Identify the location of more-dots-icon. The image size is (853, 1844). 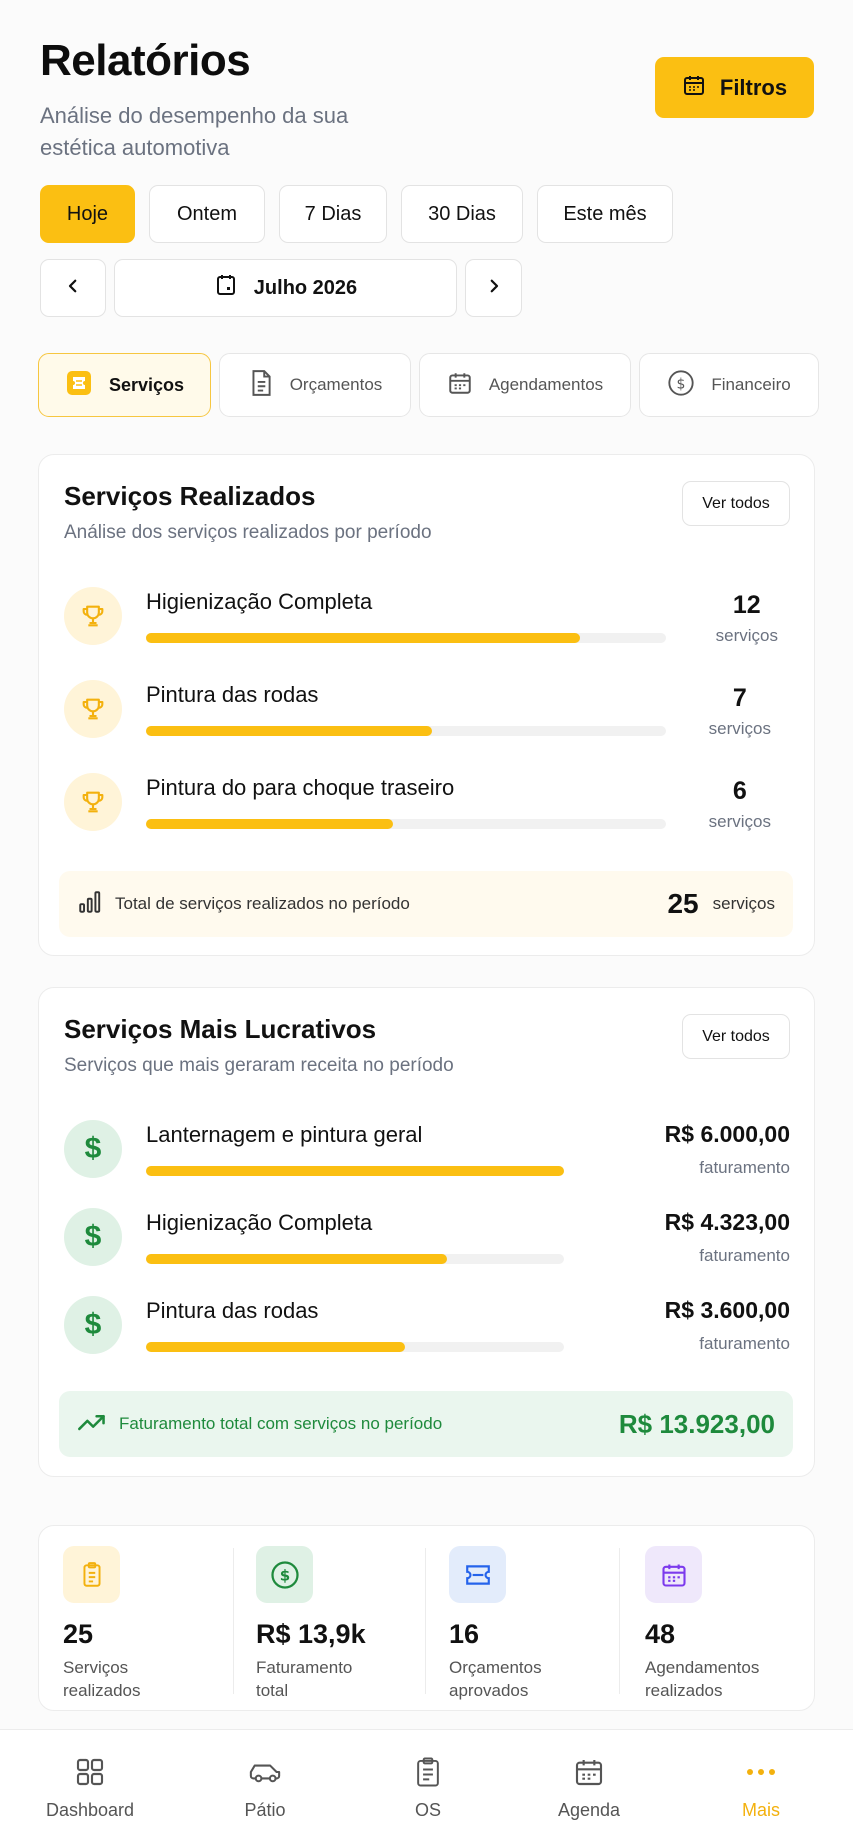
(761, 1772).